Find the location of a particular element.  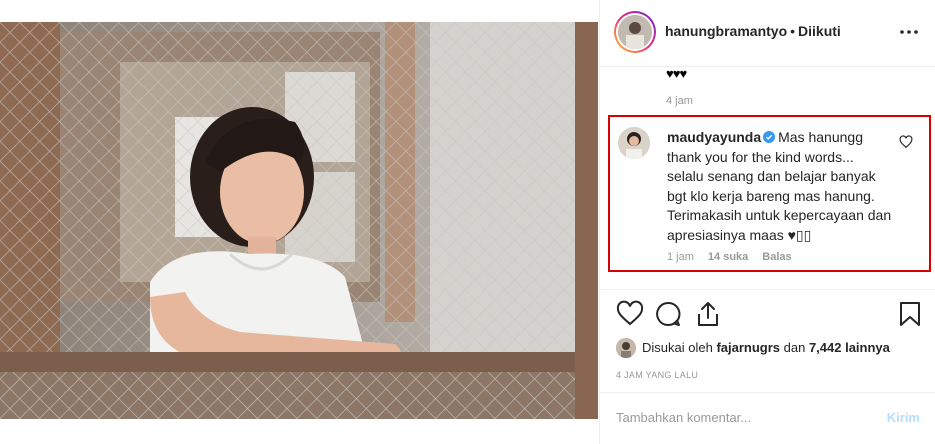

add-comment-area: Kirim is located at coordinates (767, 418).